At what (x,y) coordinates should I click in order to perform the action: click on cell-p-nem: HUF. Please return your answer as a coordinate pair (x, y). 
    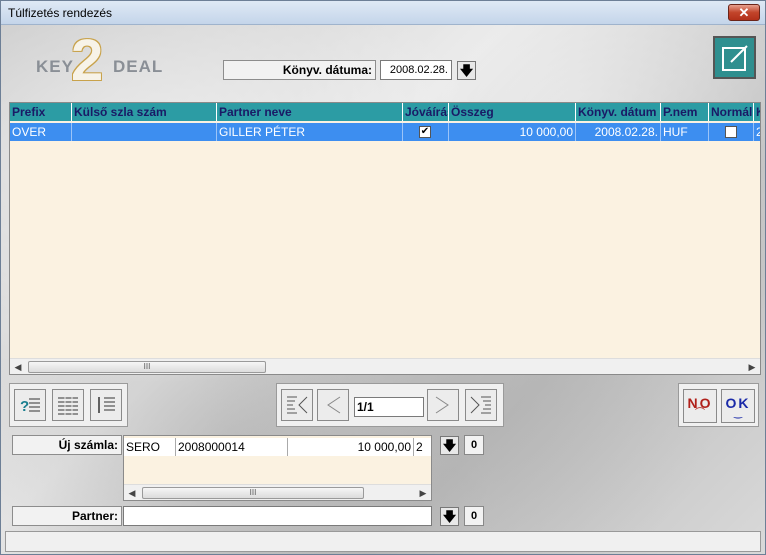
    Looking at the image, I should click on (685, 132).